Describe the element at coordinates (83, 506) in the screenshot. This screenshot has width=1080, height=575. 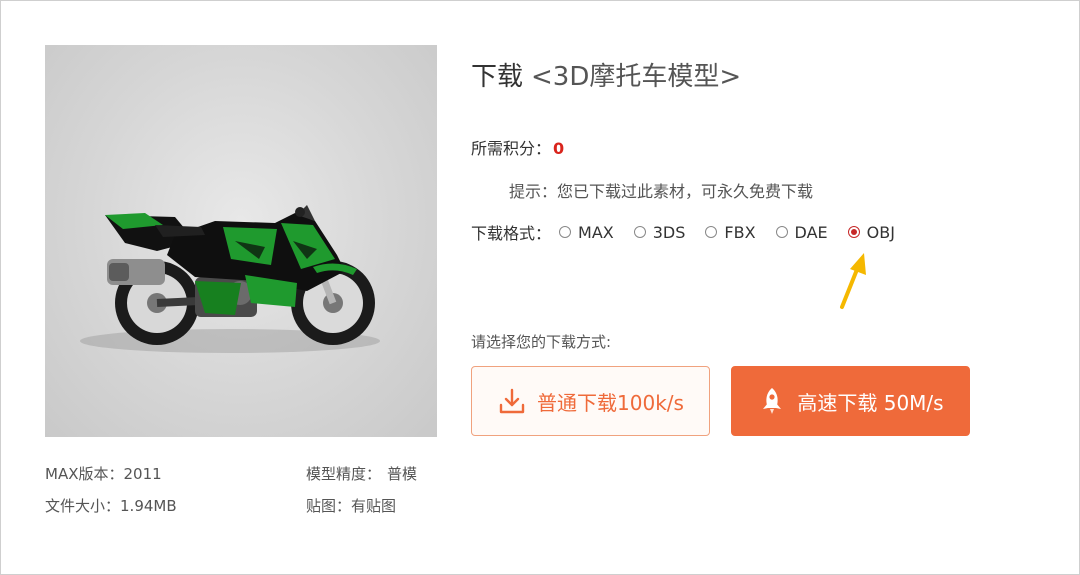
I see `file-size-label: 文件大小：` at that location.